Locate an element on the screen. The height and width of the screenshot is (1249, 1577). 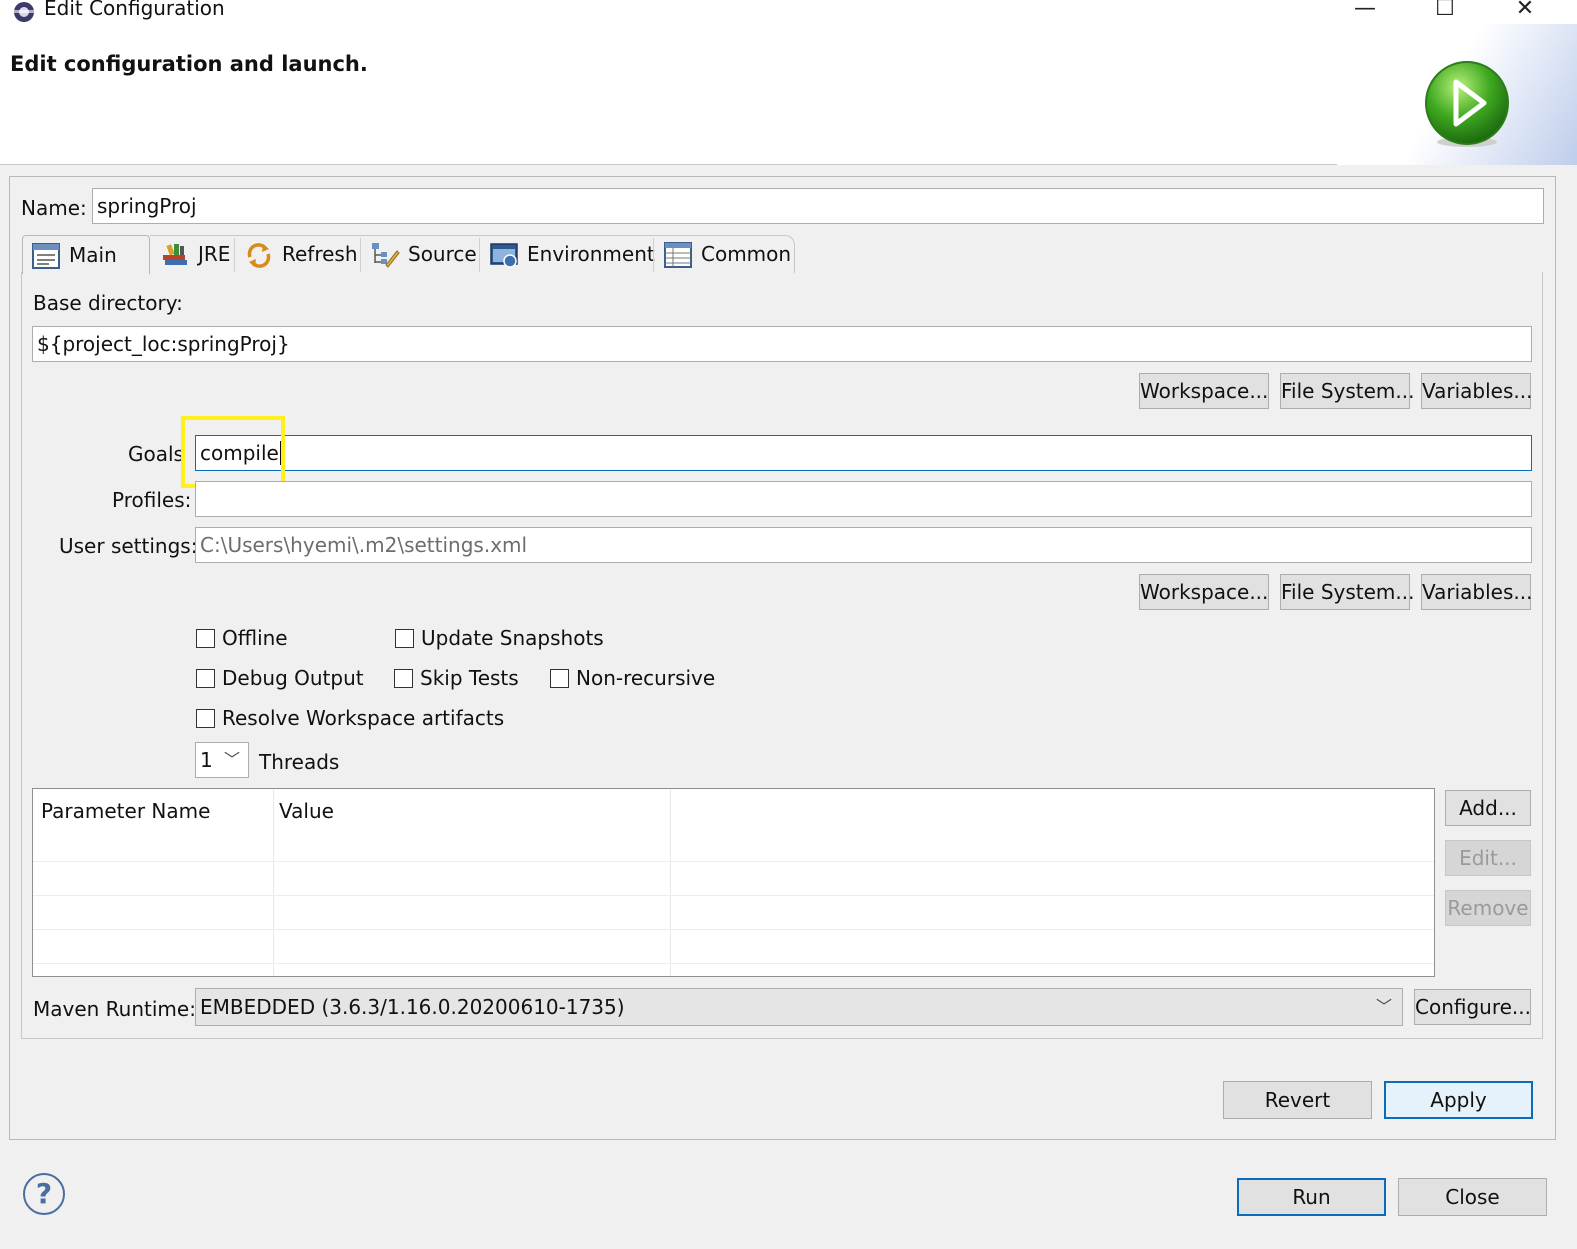
window-title: Edit Configuration is located at coordinates (134, 10).